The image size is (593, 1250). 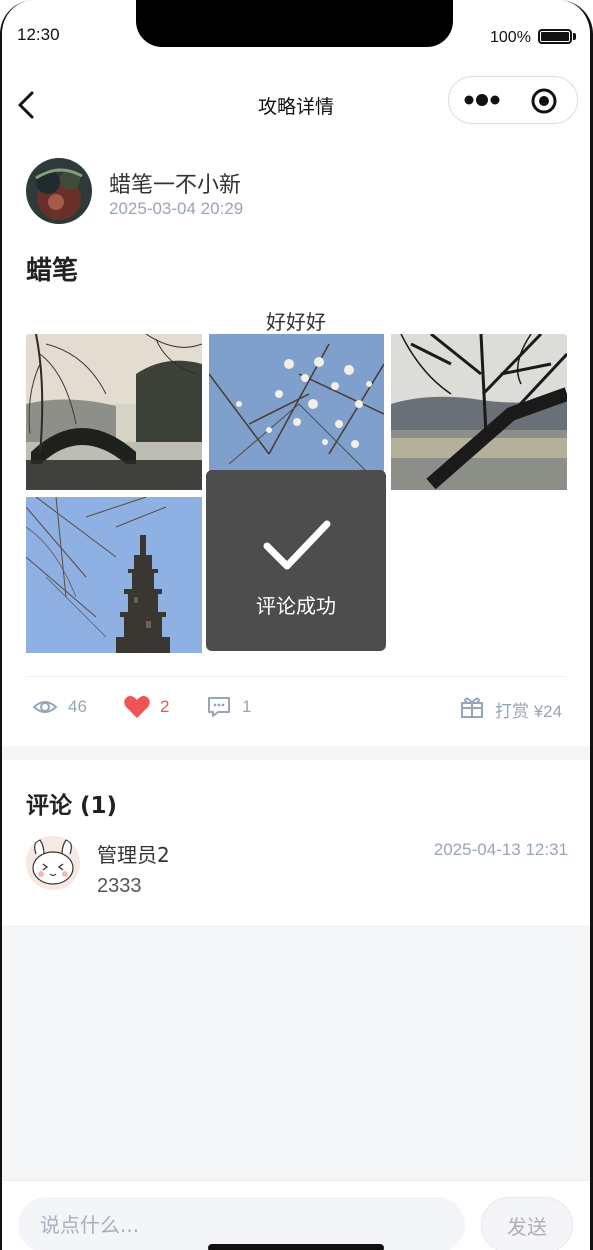 I want to click on toast-popup: 评论成功, so click(x=296, y=560).